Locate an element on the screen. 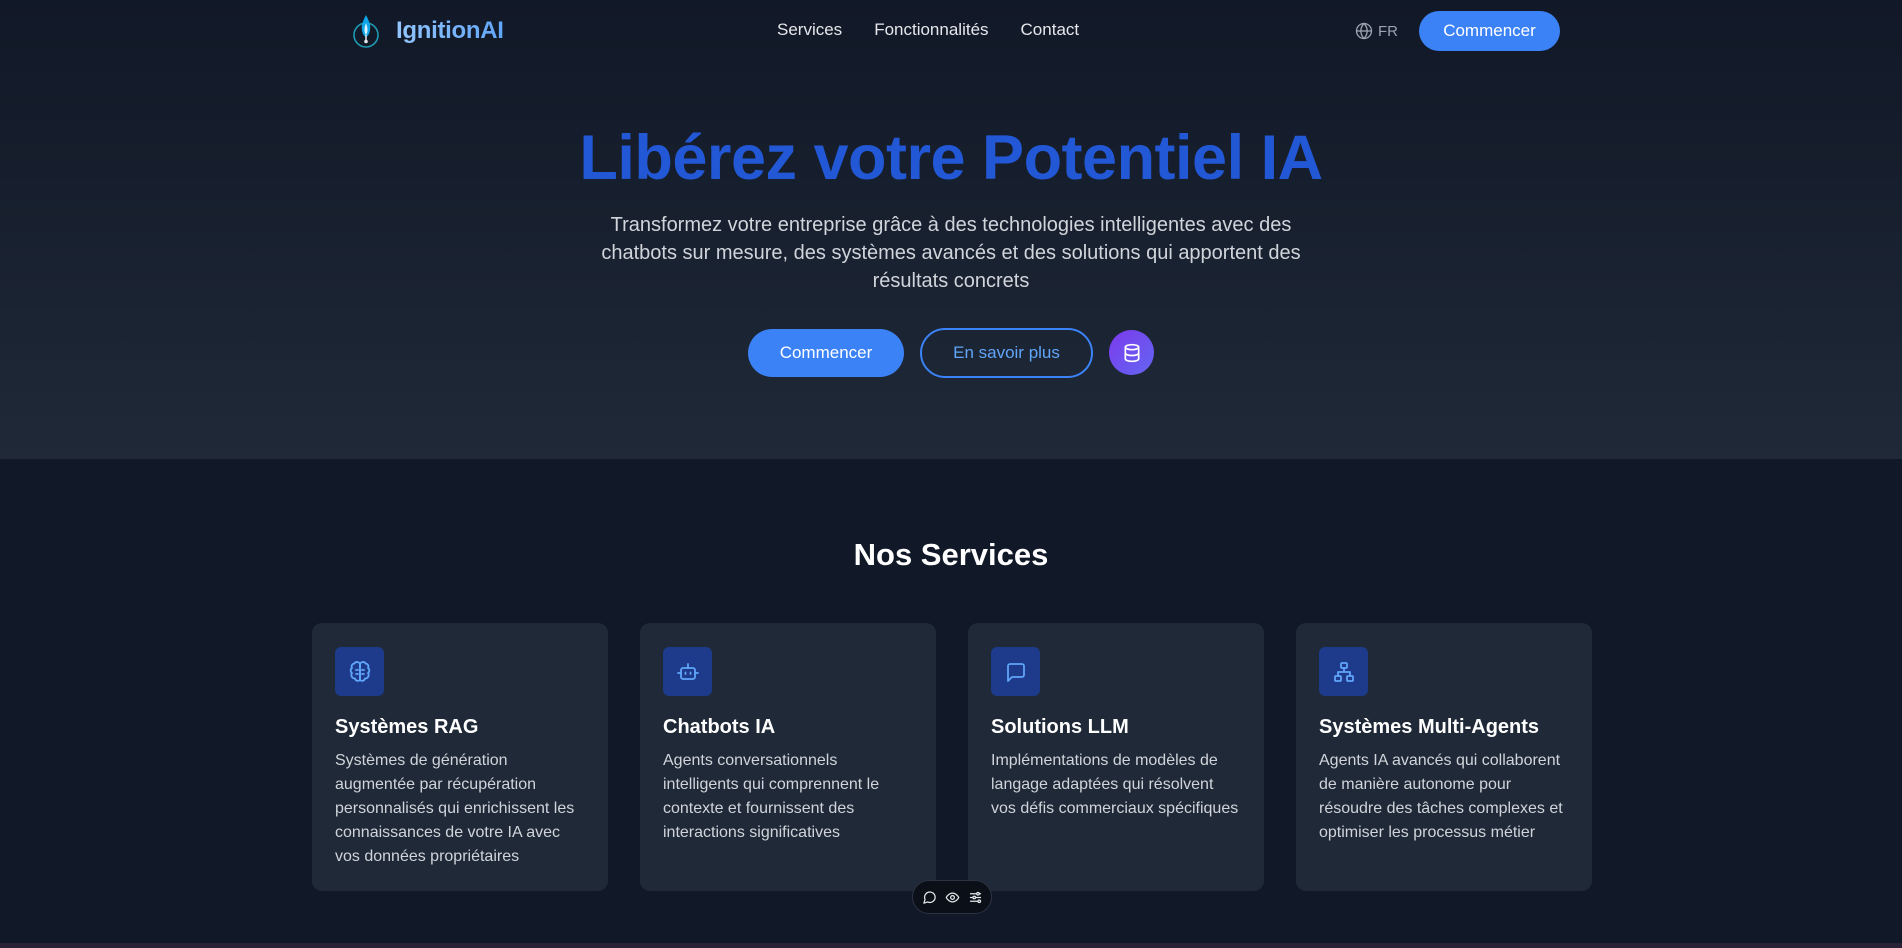 This screenshot has width=1902, height=948. nav-link-contact: Contact is located at coordinates (1050, 30).